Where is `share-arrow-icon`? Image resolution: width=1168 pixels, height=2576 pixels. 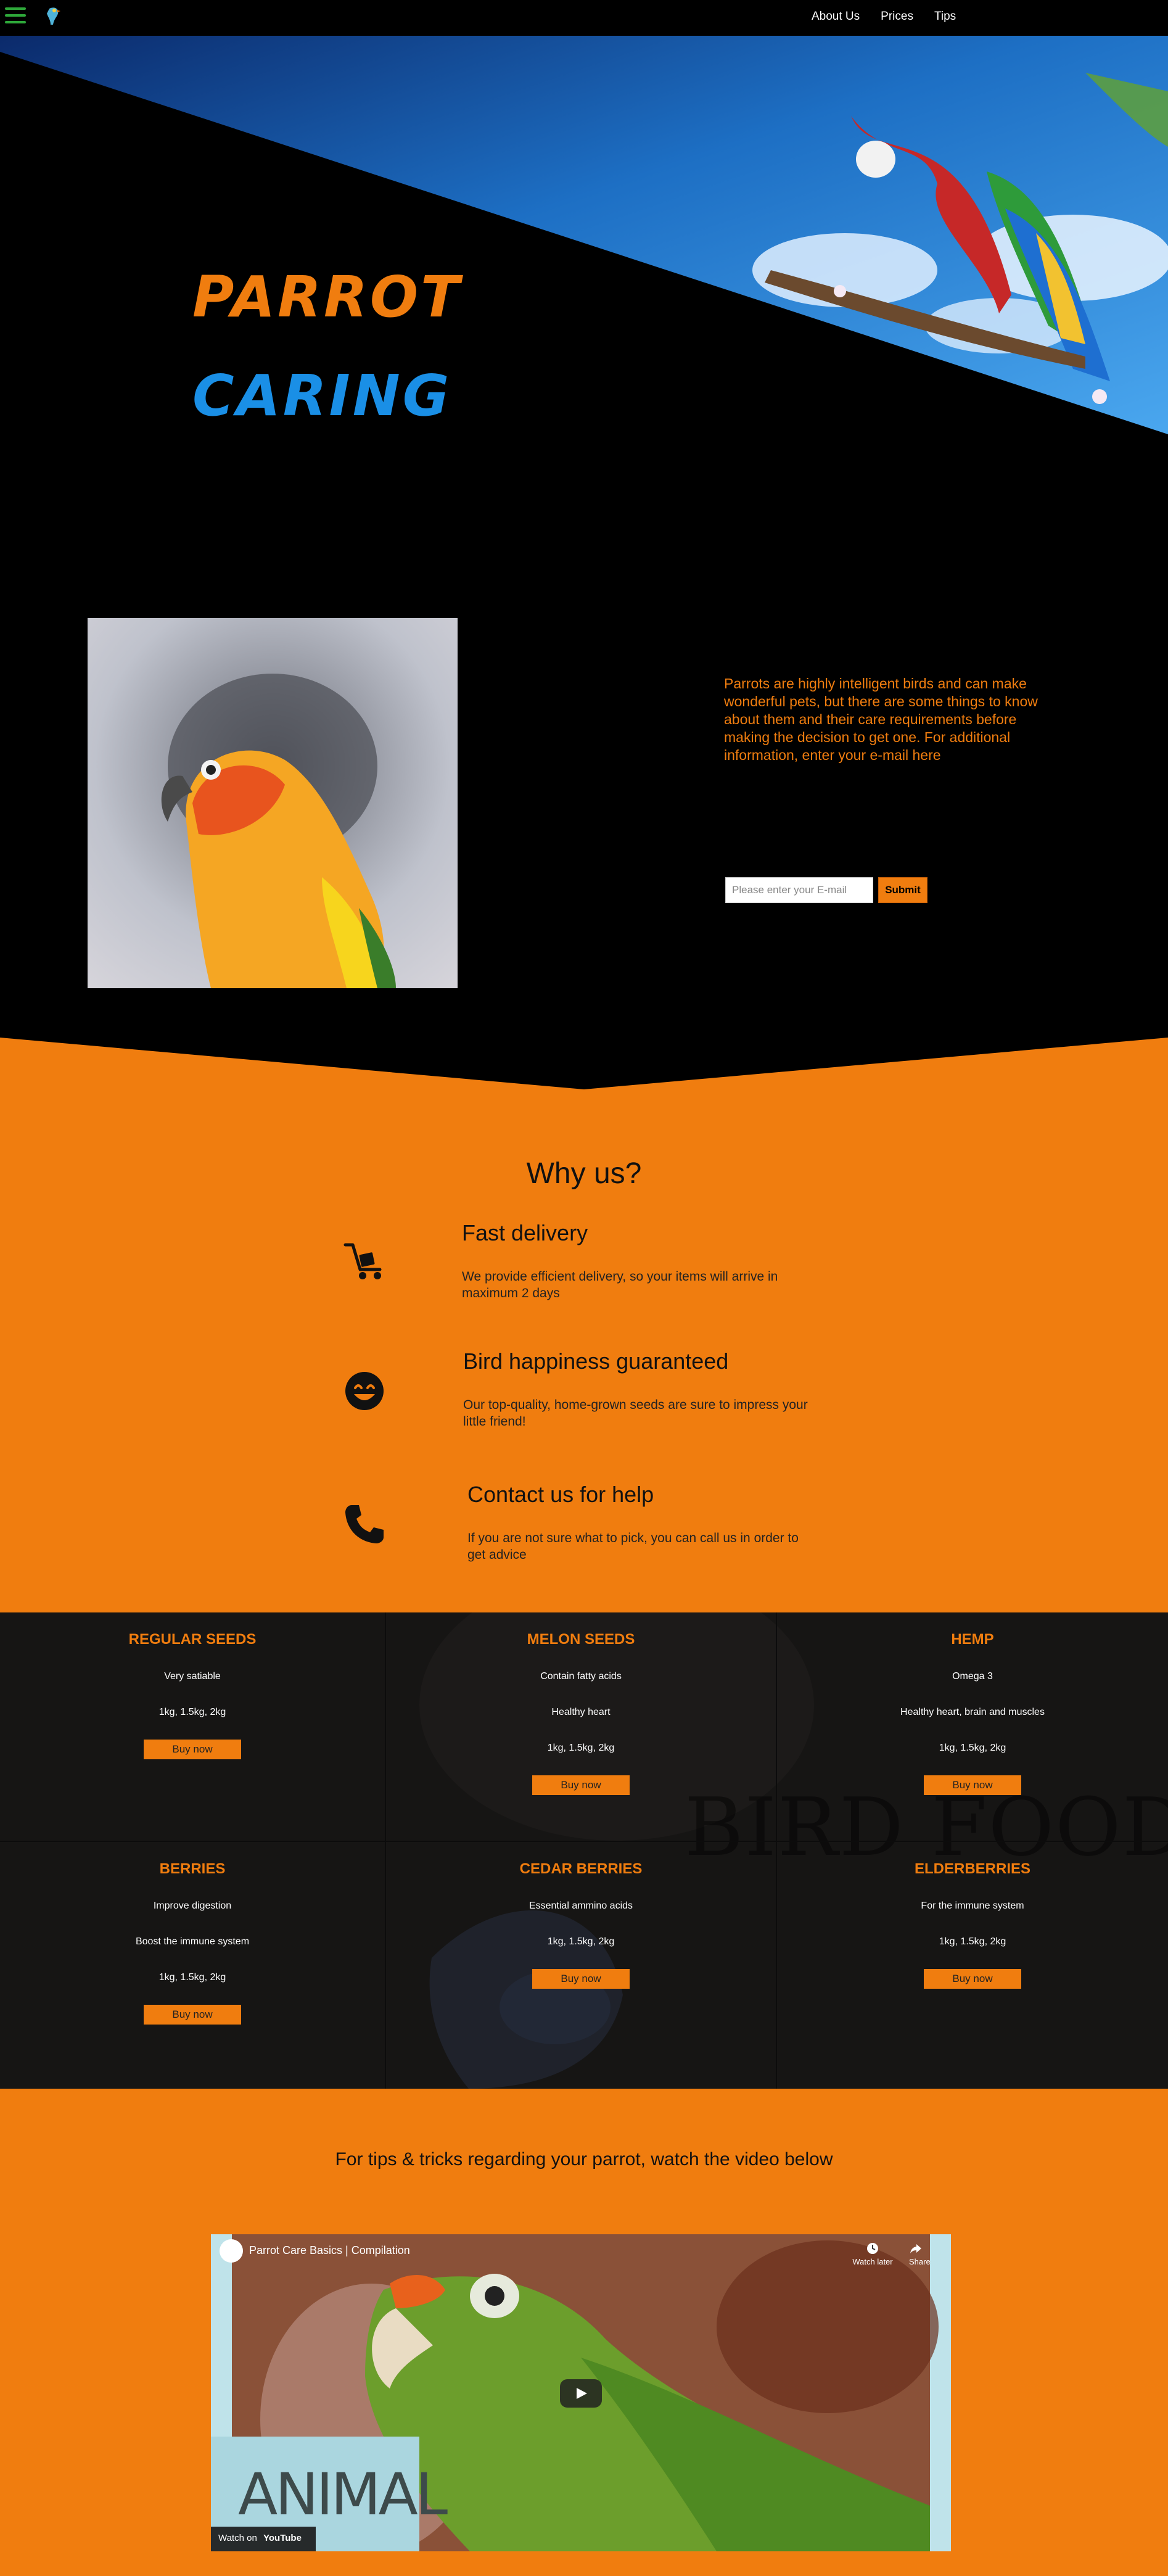
share-arrow-icon is located at coordinates (916, 2248).